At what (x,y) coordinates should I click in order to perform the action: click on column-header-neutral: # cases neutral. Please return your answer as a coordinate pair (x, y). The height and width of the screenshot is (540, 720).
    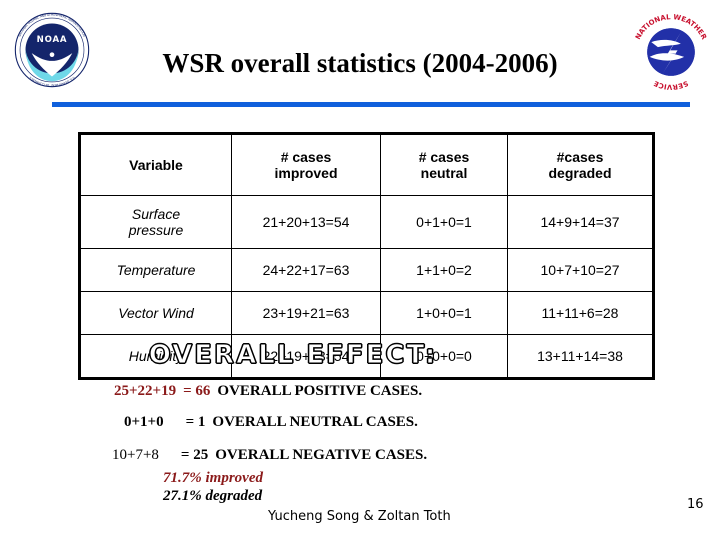
    Looking at the image, I should click on (444, 164).